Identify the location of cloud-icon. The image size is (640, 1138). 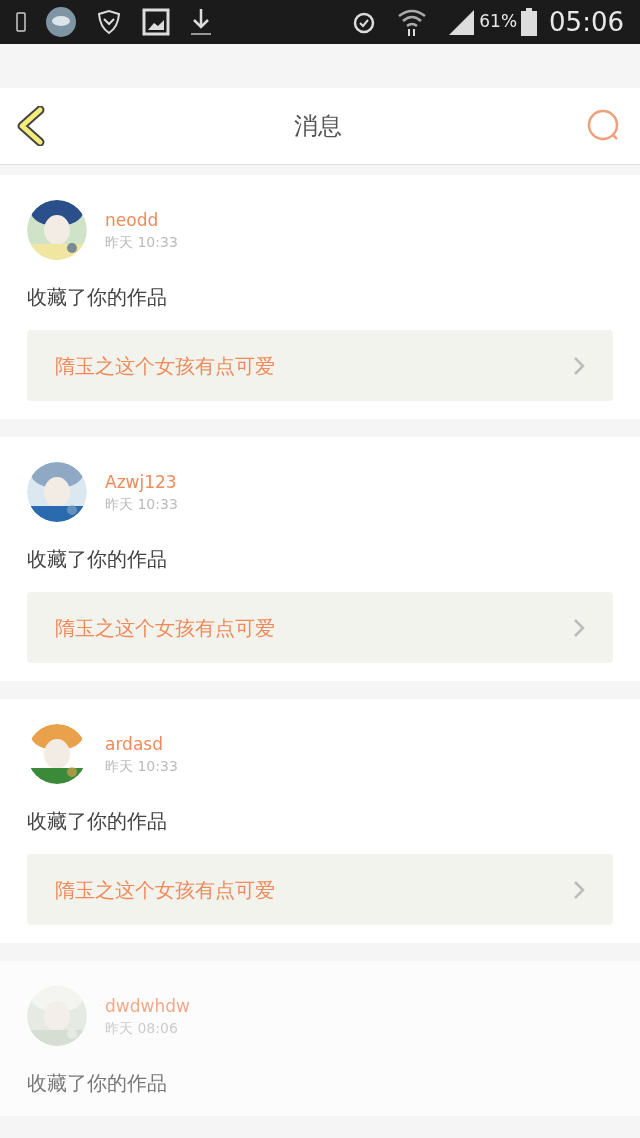
(61, 22).